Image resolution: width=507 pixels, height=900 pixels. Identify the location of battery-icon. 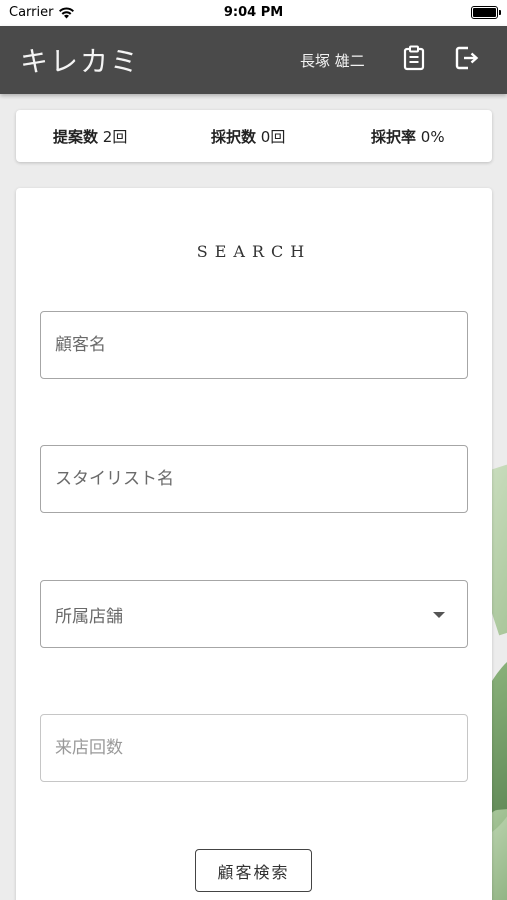
(486, 12).